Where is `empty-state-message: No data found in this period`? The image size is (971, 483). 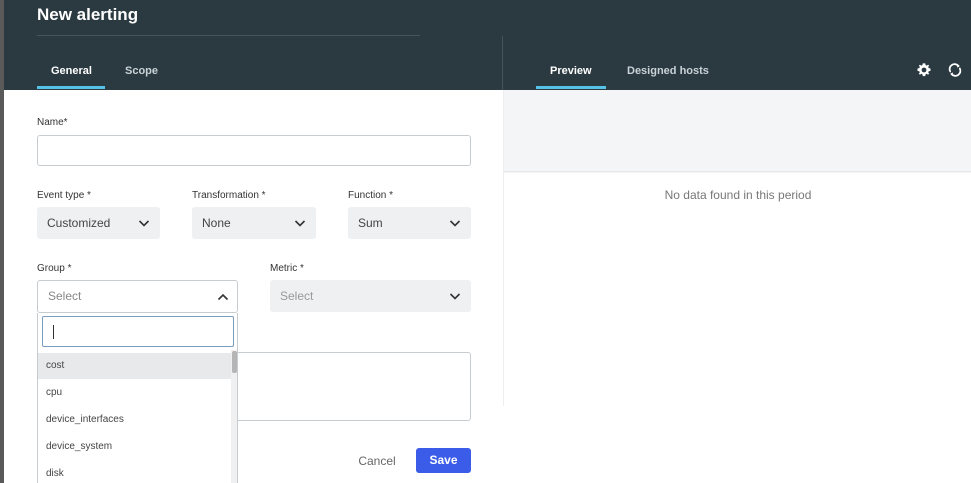 empty-state-message: No data found in this period is located at coordinates (738, 195).